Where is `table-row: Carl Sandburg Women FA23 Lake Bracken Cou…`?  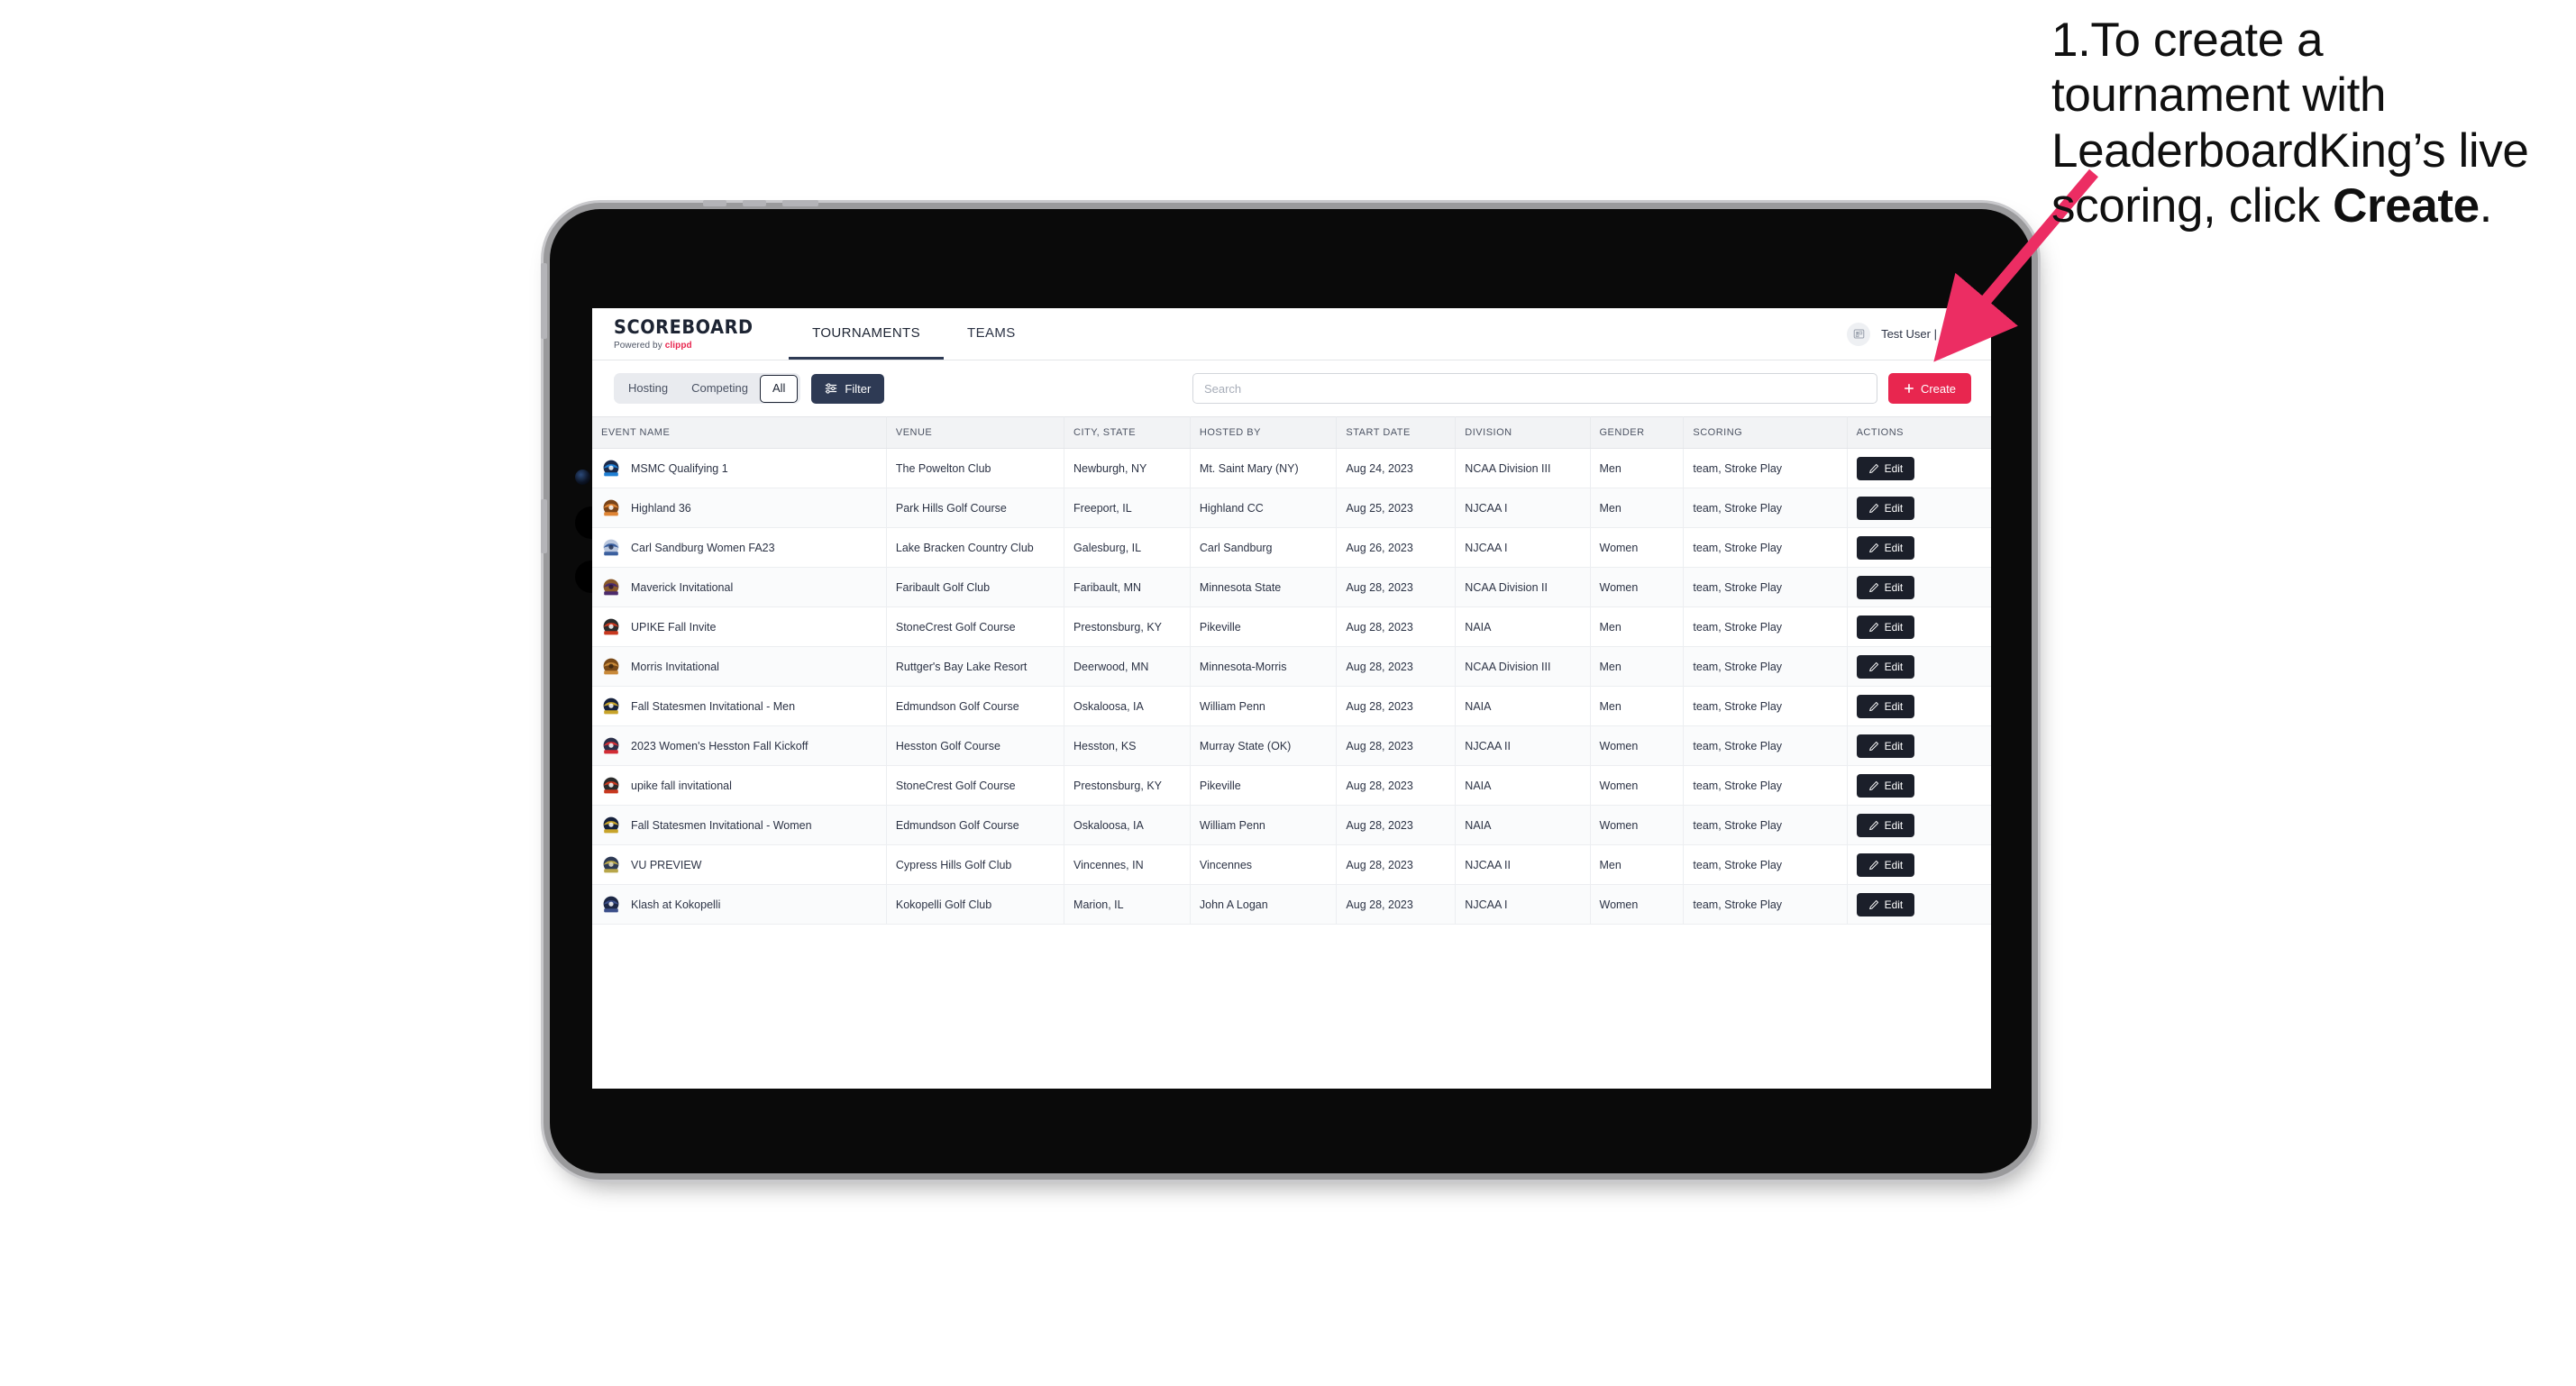
table-row: Carl Sandburg Women FA23 Lake Bracken Cou… is located at coordinates (1291, 547).